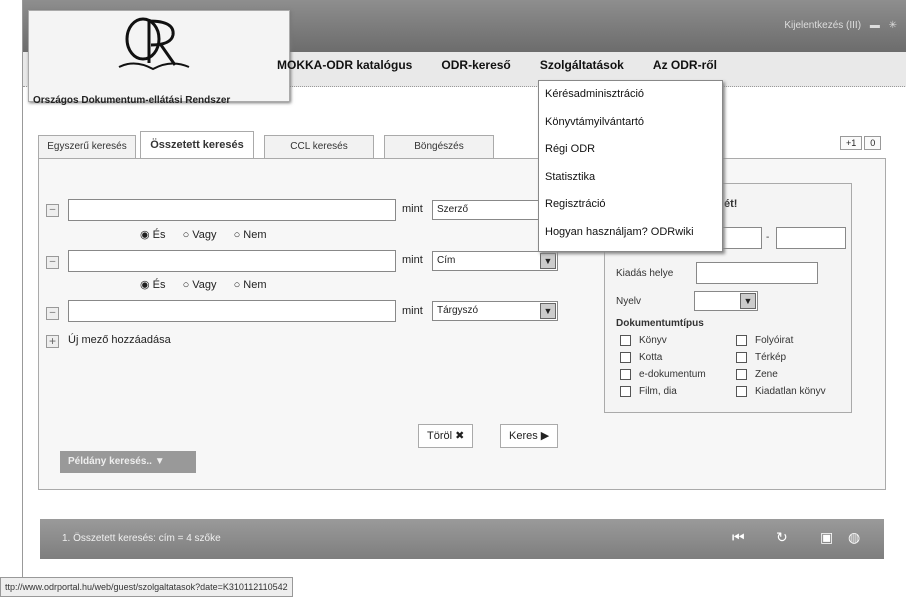  I want to click on menu-item: Regisztráció, so click(630, 205).